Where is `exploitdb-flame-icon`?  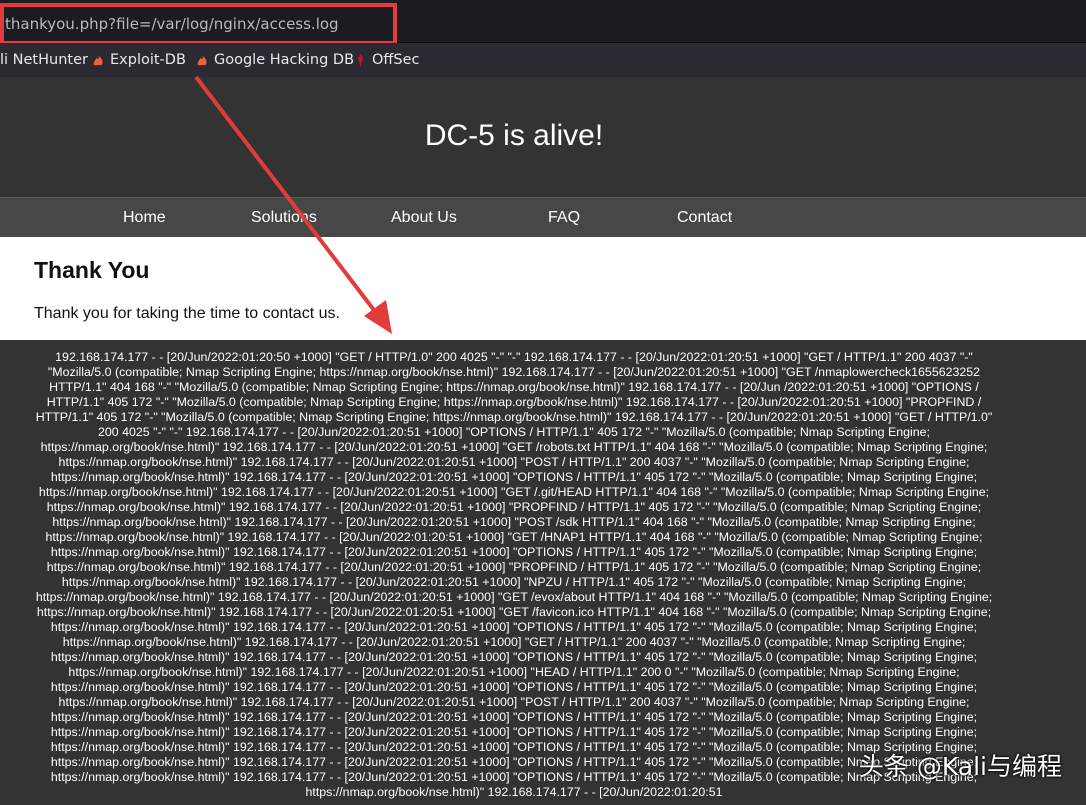
exploitdb-flame-icon is located at coordinates (98, 60).